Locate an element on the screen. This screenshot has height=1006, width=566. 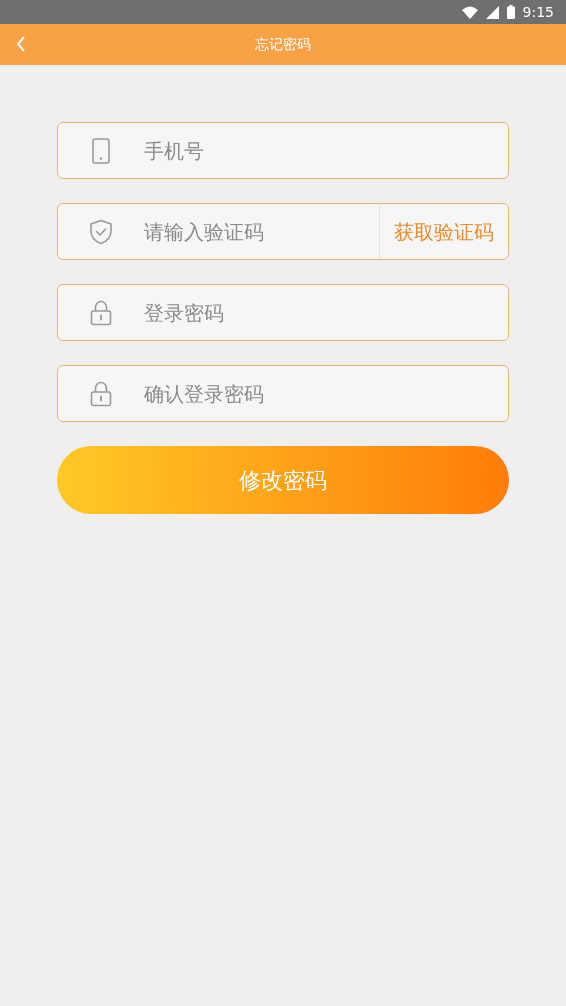
chevron-left-icon is located at coordinates (21, 44).